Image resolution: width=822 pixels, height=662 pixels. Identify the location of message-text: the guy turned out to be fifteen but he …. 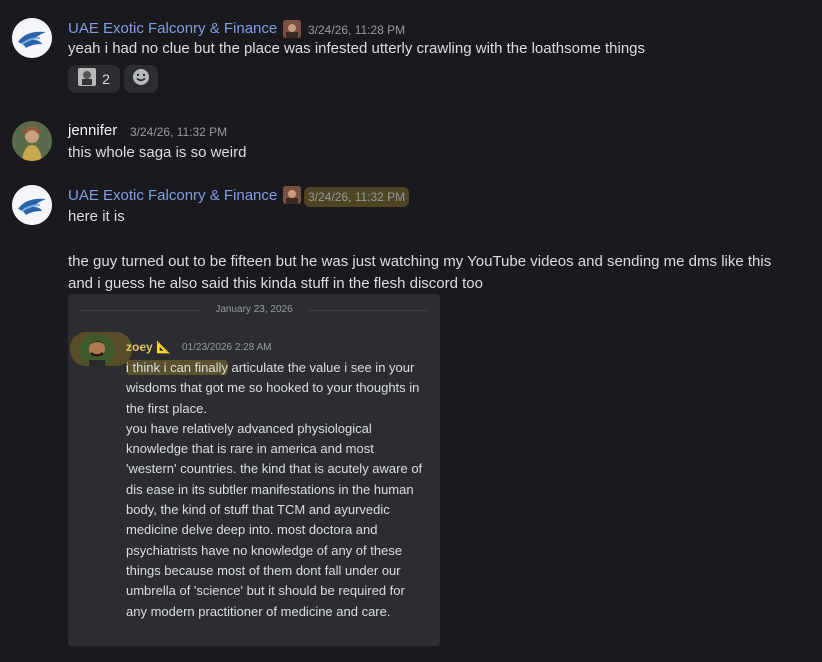
(420, 261).